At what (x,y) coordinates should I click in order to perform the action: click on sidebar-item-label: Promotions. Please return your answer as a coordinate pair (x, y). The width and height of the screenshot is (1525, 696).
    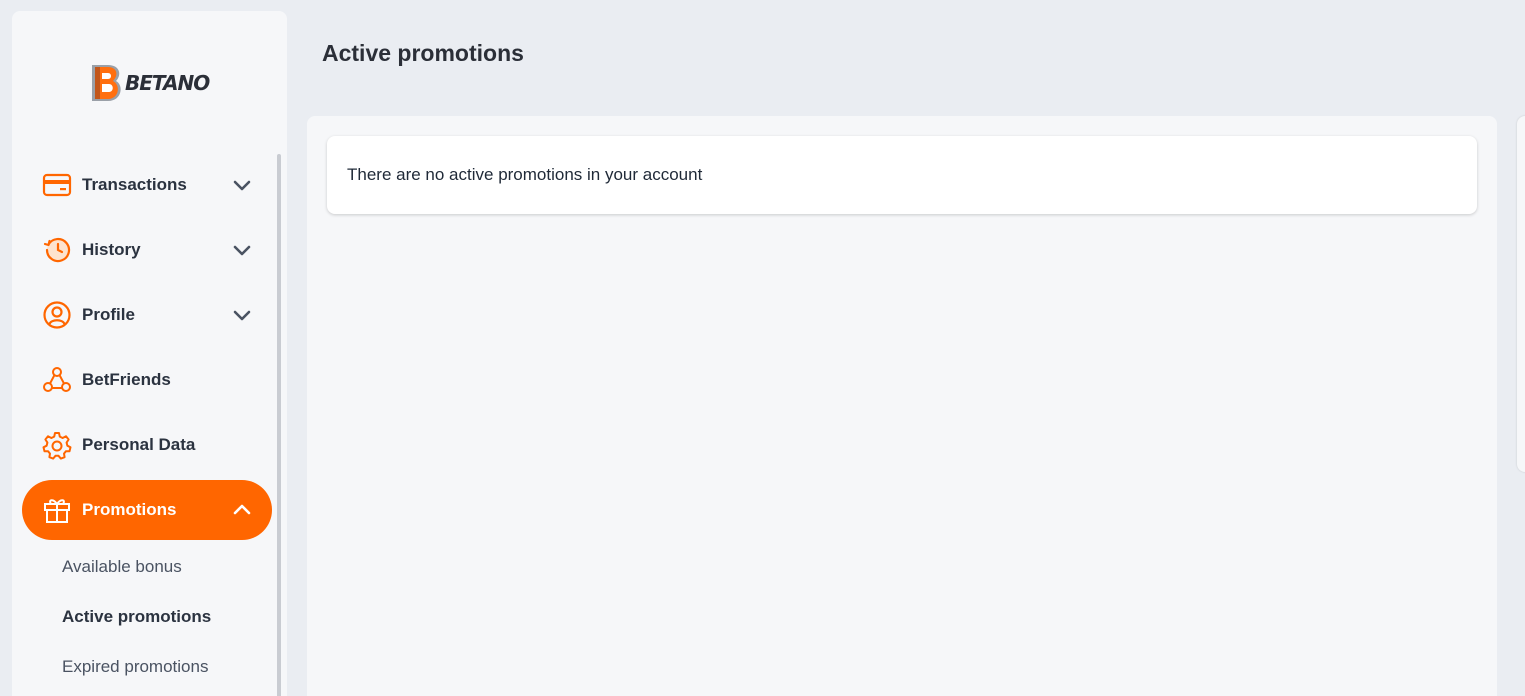
    Looking at the image, I should click on (129, 509).